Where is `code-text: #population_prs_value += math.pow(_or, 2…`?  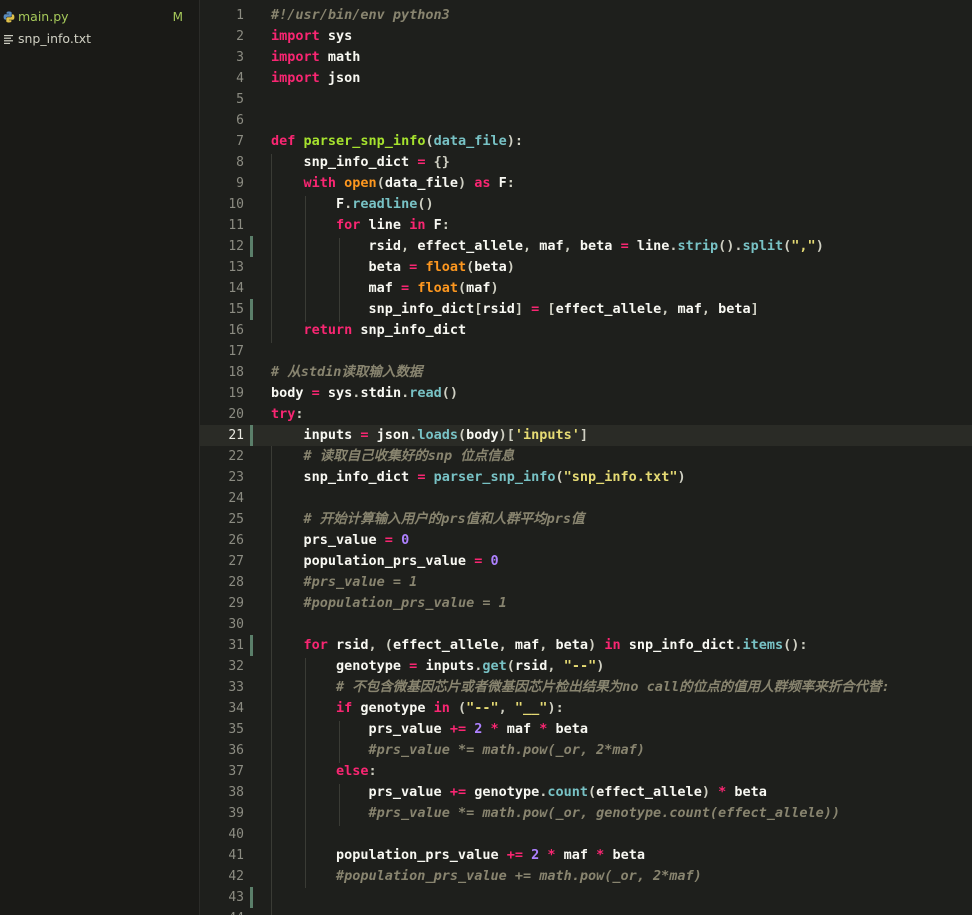
code-text: #population_prs_value += math.pow(_or, 2… is located at coordinates (486, 876).